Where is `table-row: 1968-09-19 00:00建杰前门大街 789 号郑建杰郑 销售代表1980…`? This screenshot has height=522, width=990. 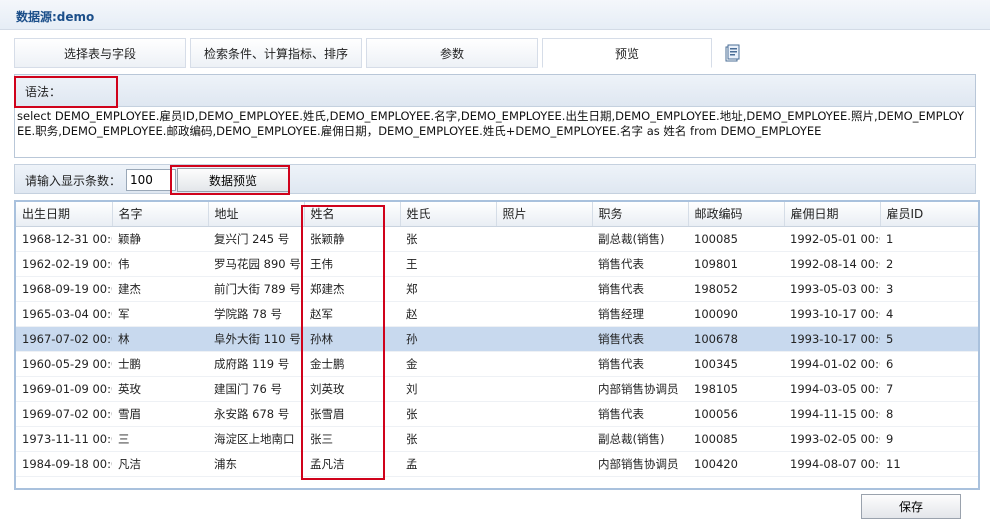
table-row: 1968-09-19 00:00建杰前门大街 789 号郑建杰郑 销售代表1980… is located at coordinates (497, 289).